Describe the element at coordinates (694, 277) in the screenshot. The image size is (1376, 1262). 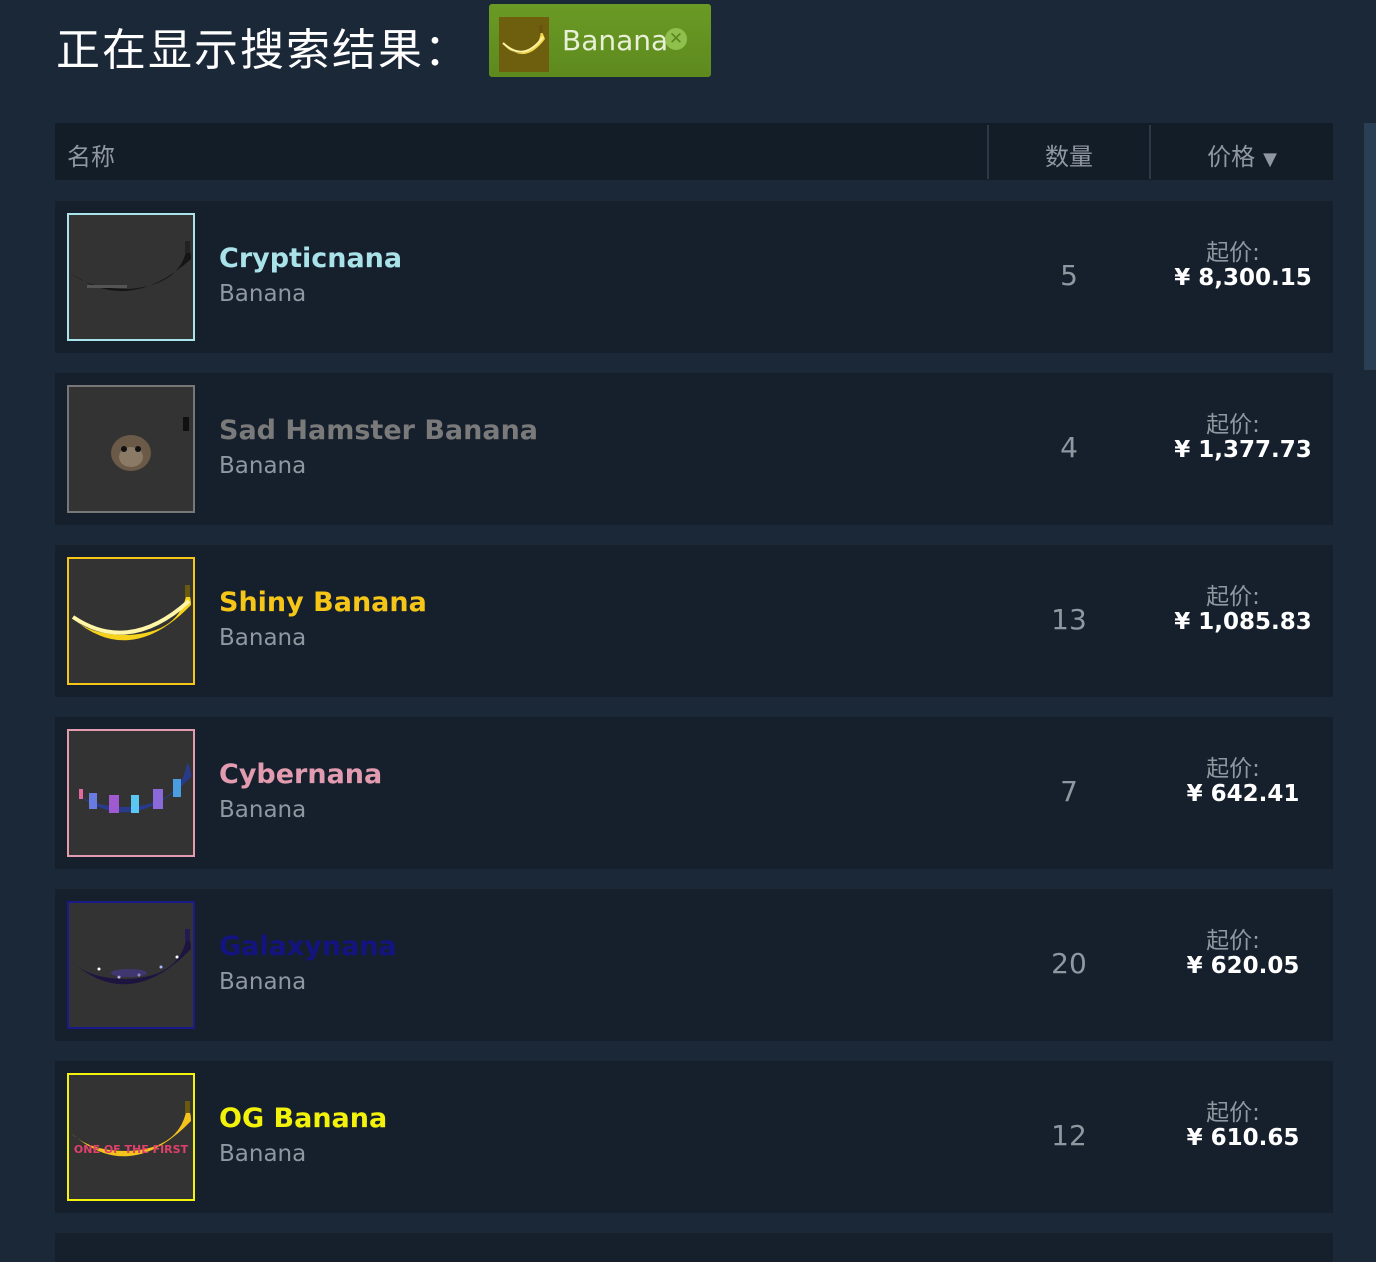
I see `listing-row: Crypticnana Banana 5 起价: ¥ 8,300.15` at that location.